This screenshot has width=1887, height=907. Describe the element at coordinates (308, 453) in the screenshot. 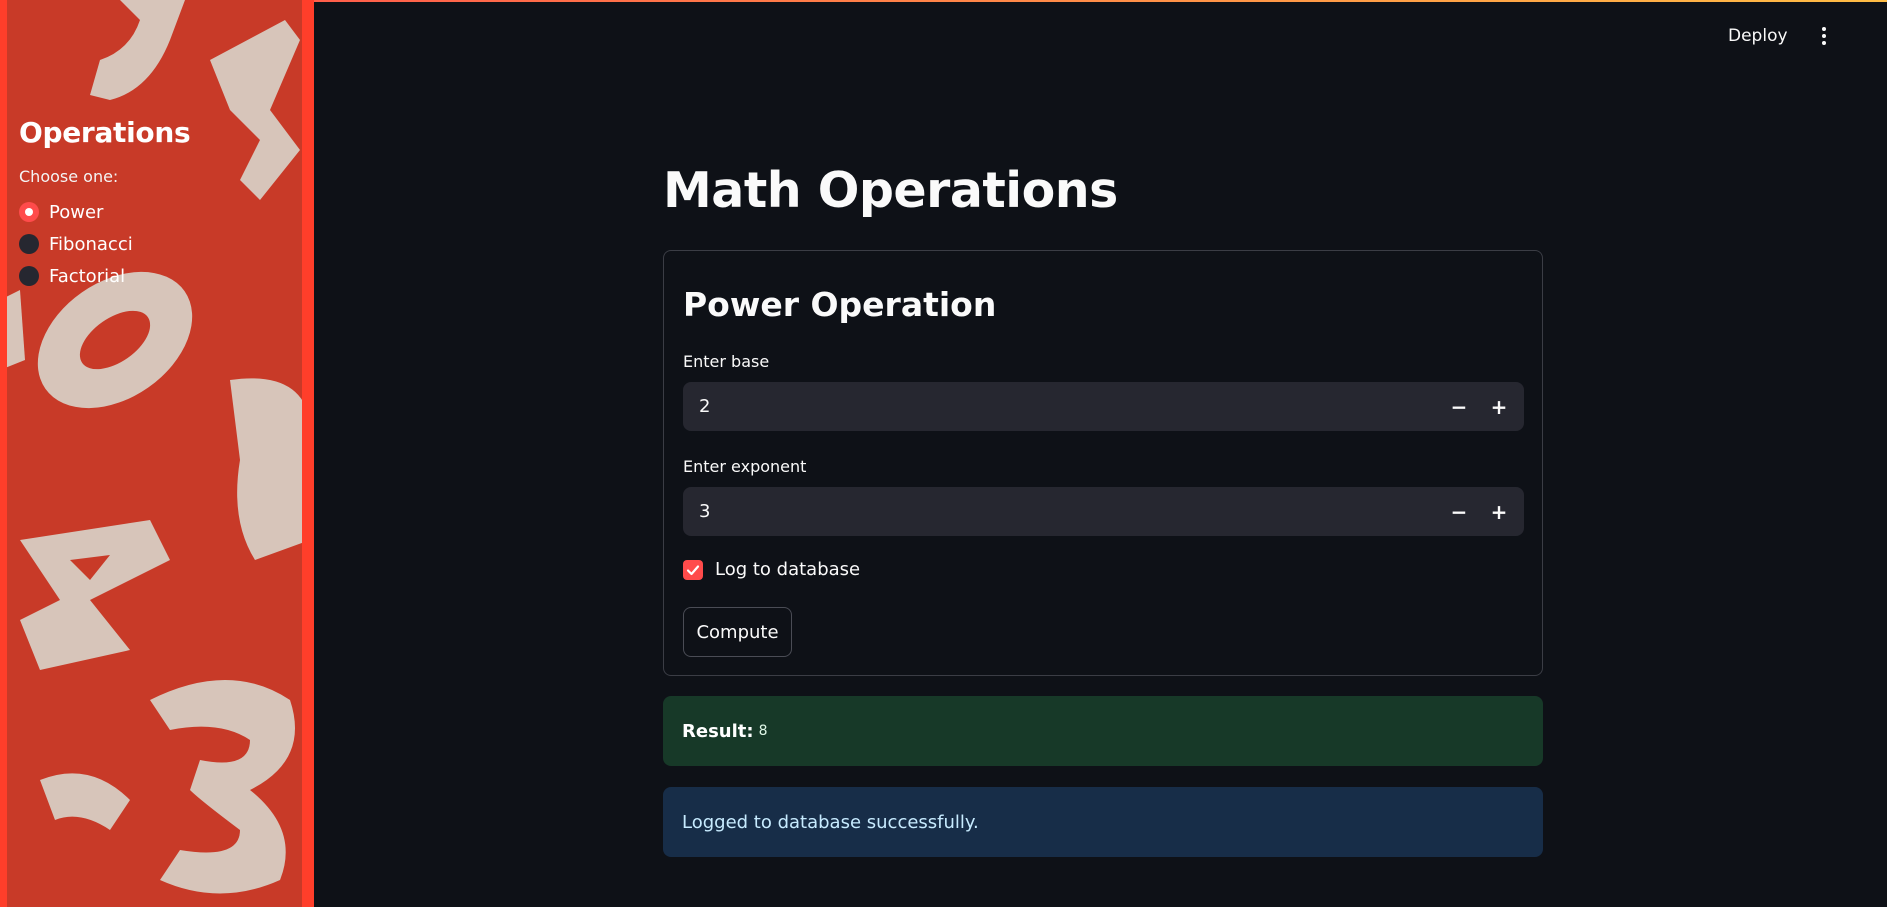

I see `sidebar-right-edge` at that location.